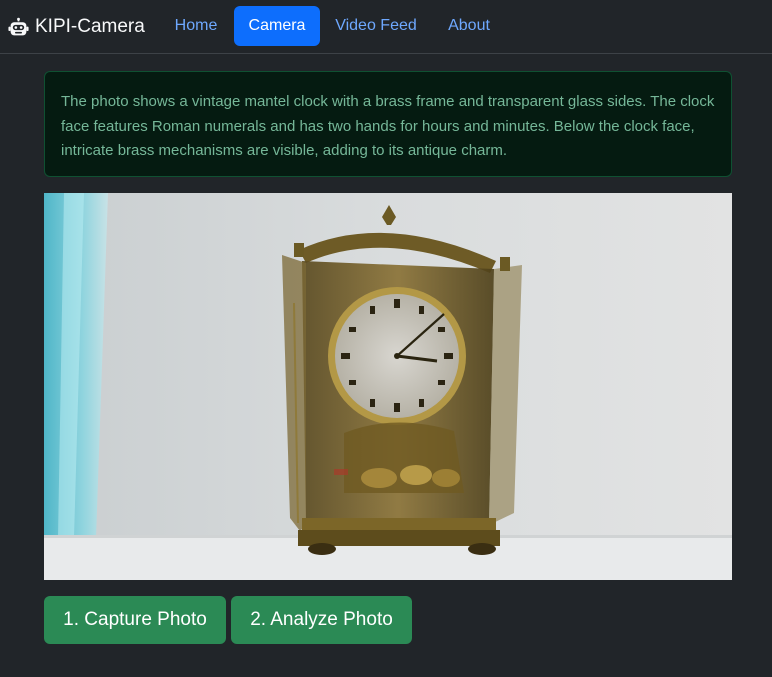 The width and height of the screenshot is (772, 677). Describe the element at coordinates (469, 26) in the screenshot. I see `nav-about: About` at that location.